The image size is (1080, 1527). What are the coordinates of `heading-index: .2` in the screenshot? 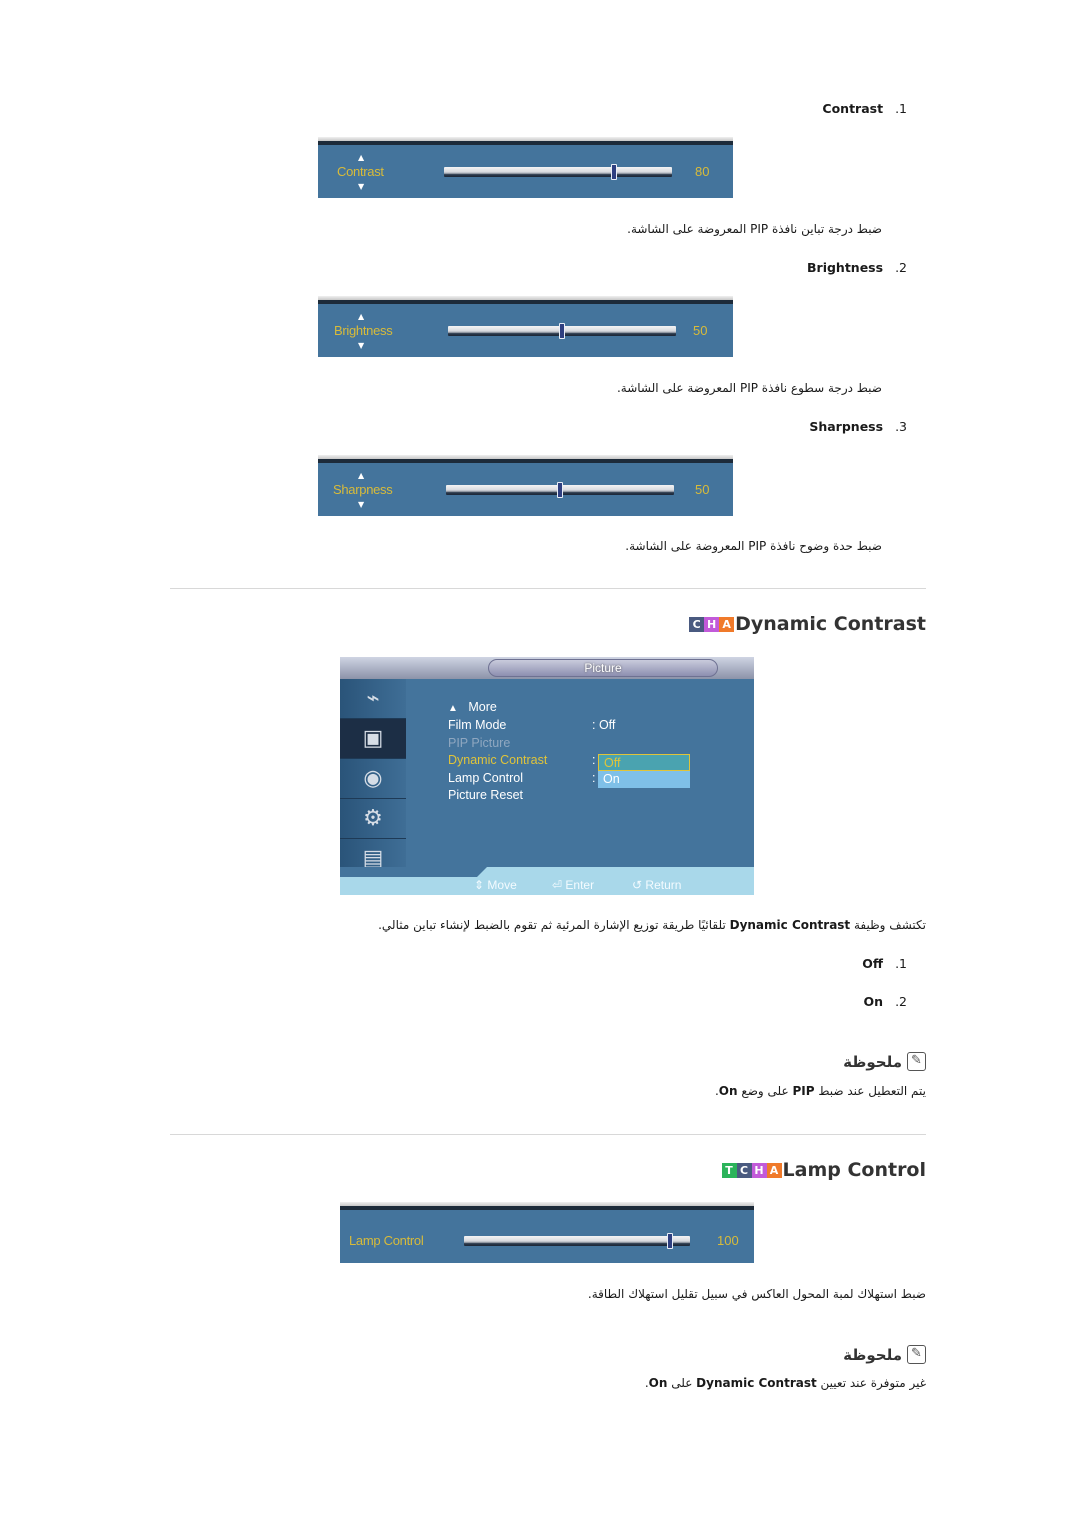 It's located at (901, 267).